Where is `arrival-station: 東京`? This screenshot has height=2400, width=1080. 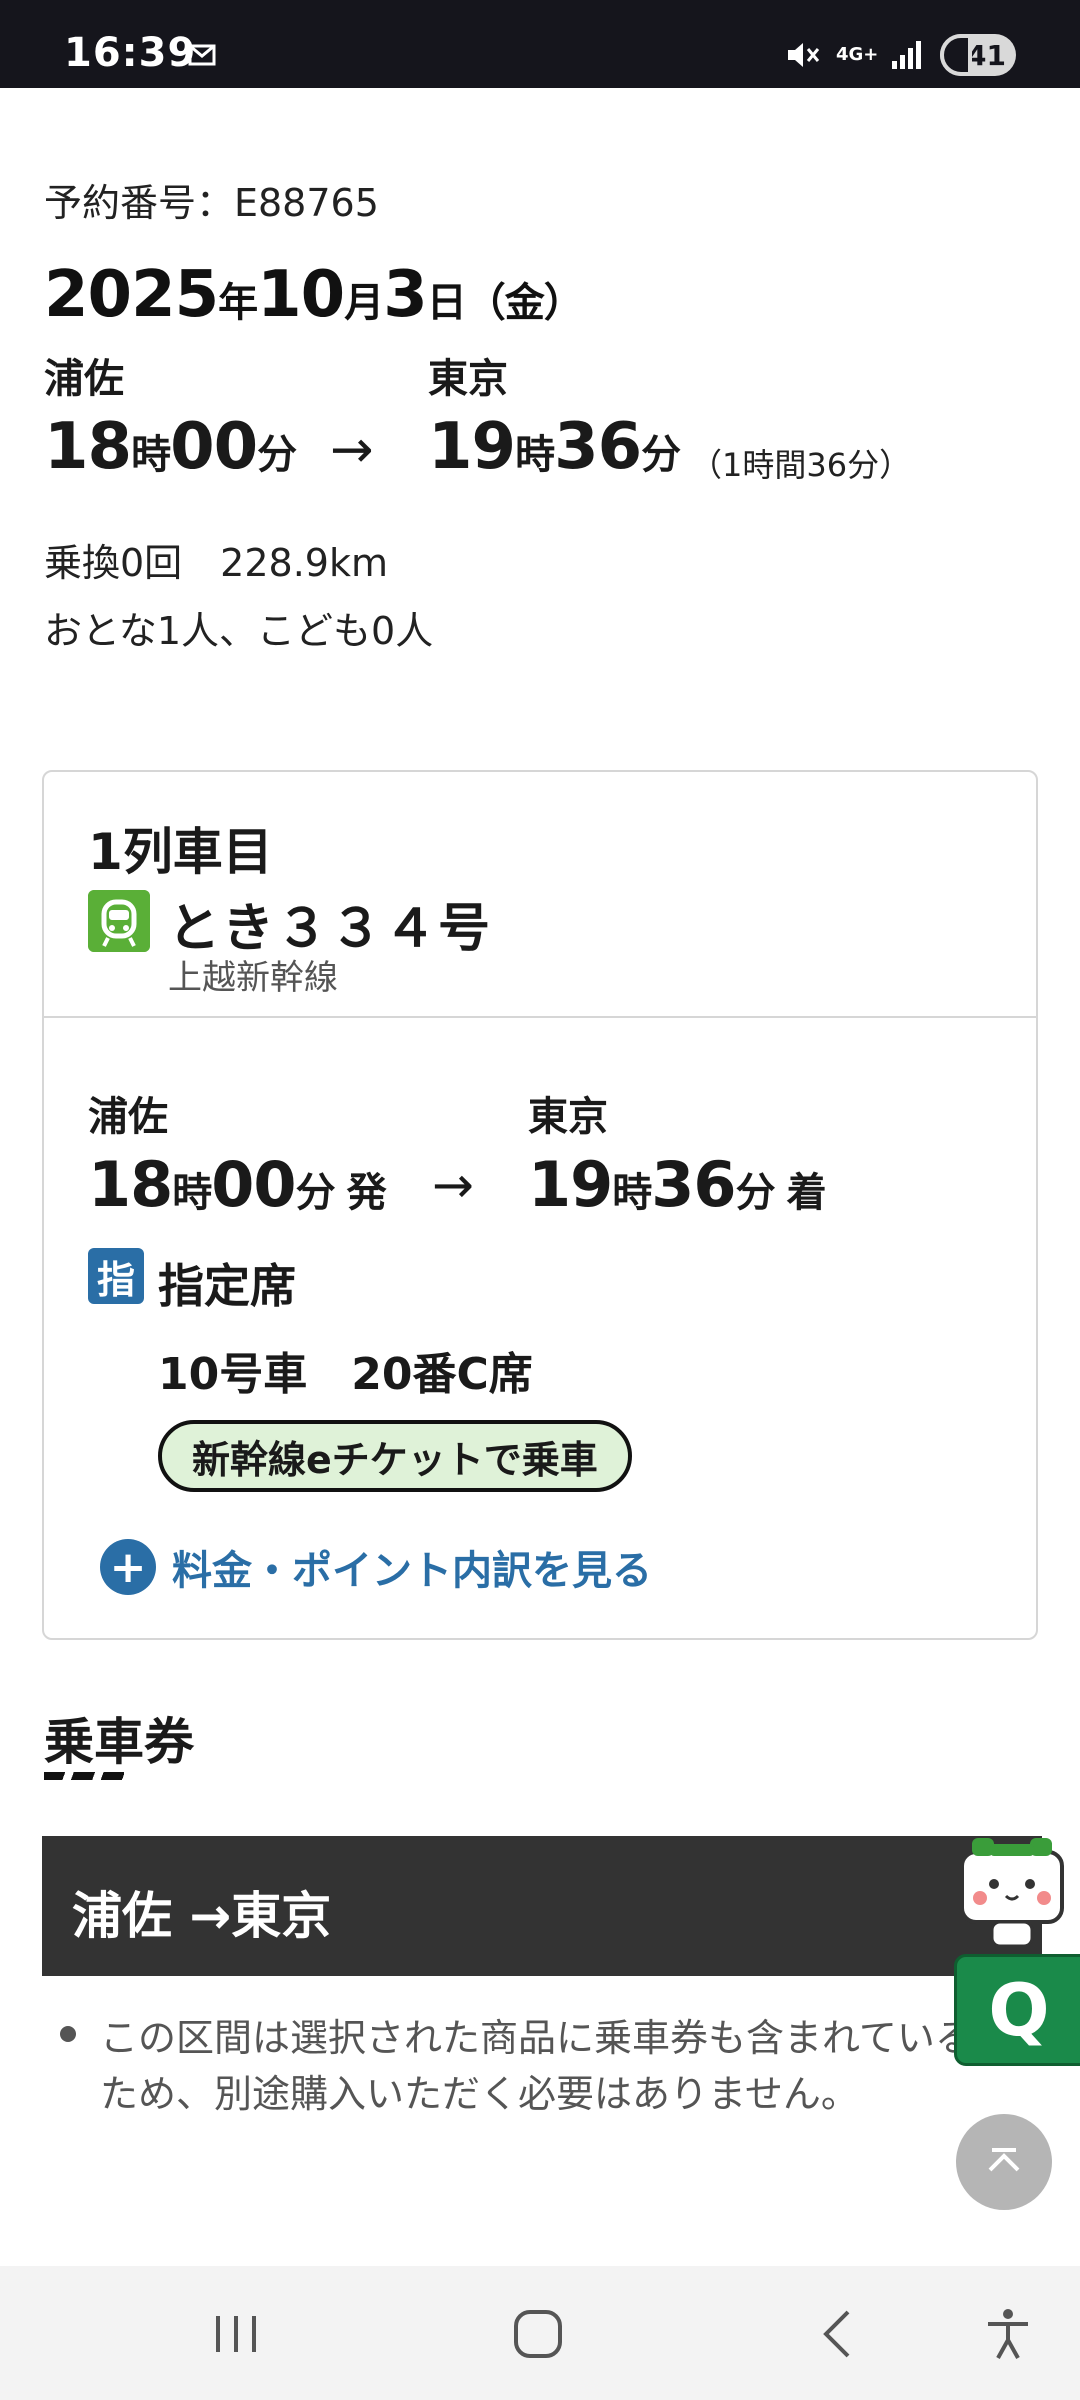 arrival-station: 東京 is located at coordinates (468, 379).